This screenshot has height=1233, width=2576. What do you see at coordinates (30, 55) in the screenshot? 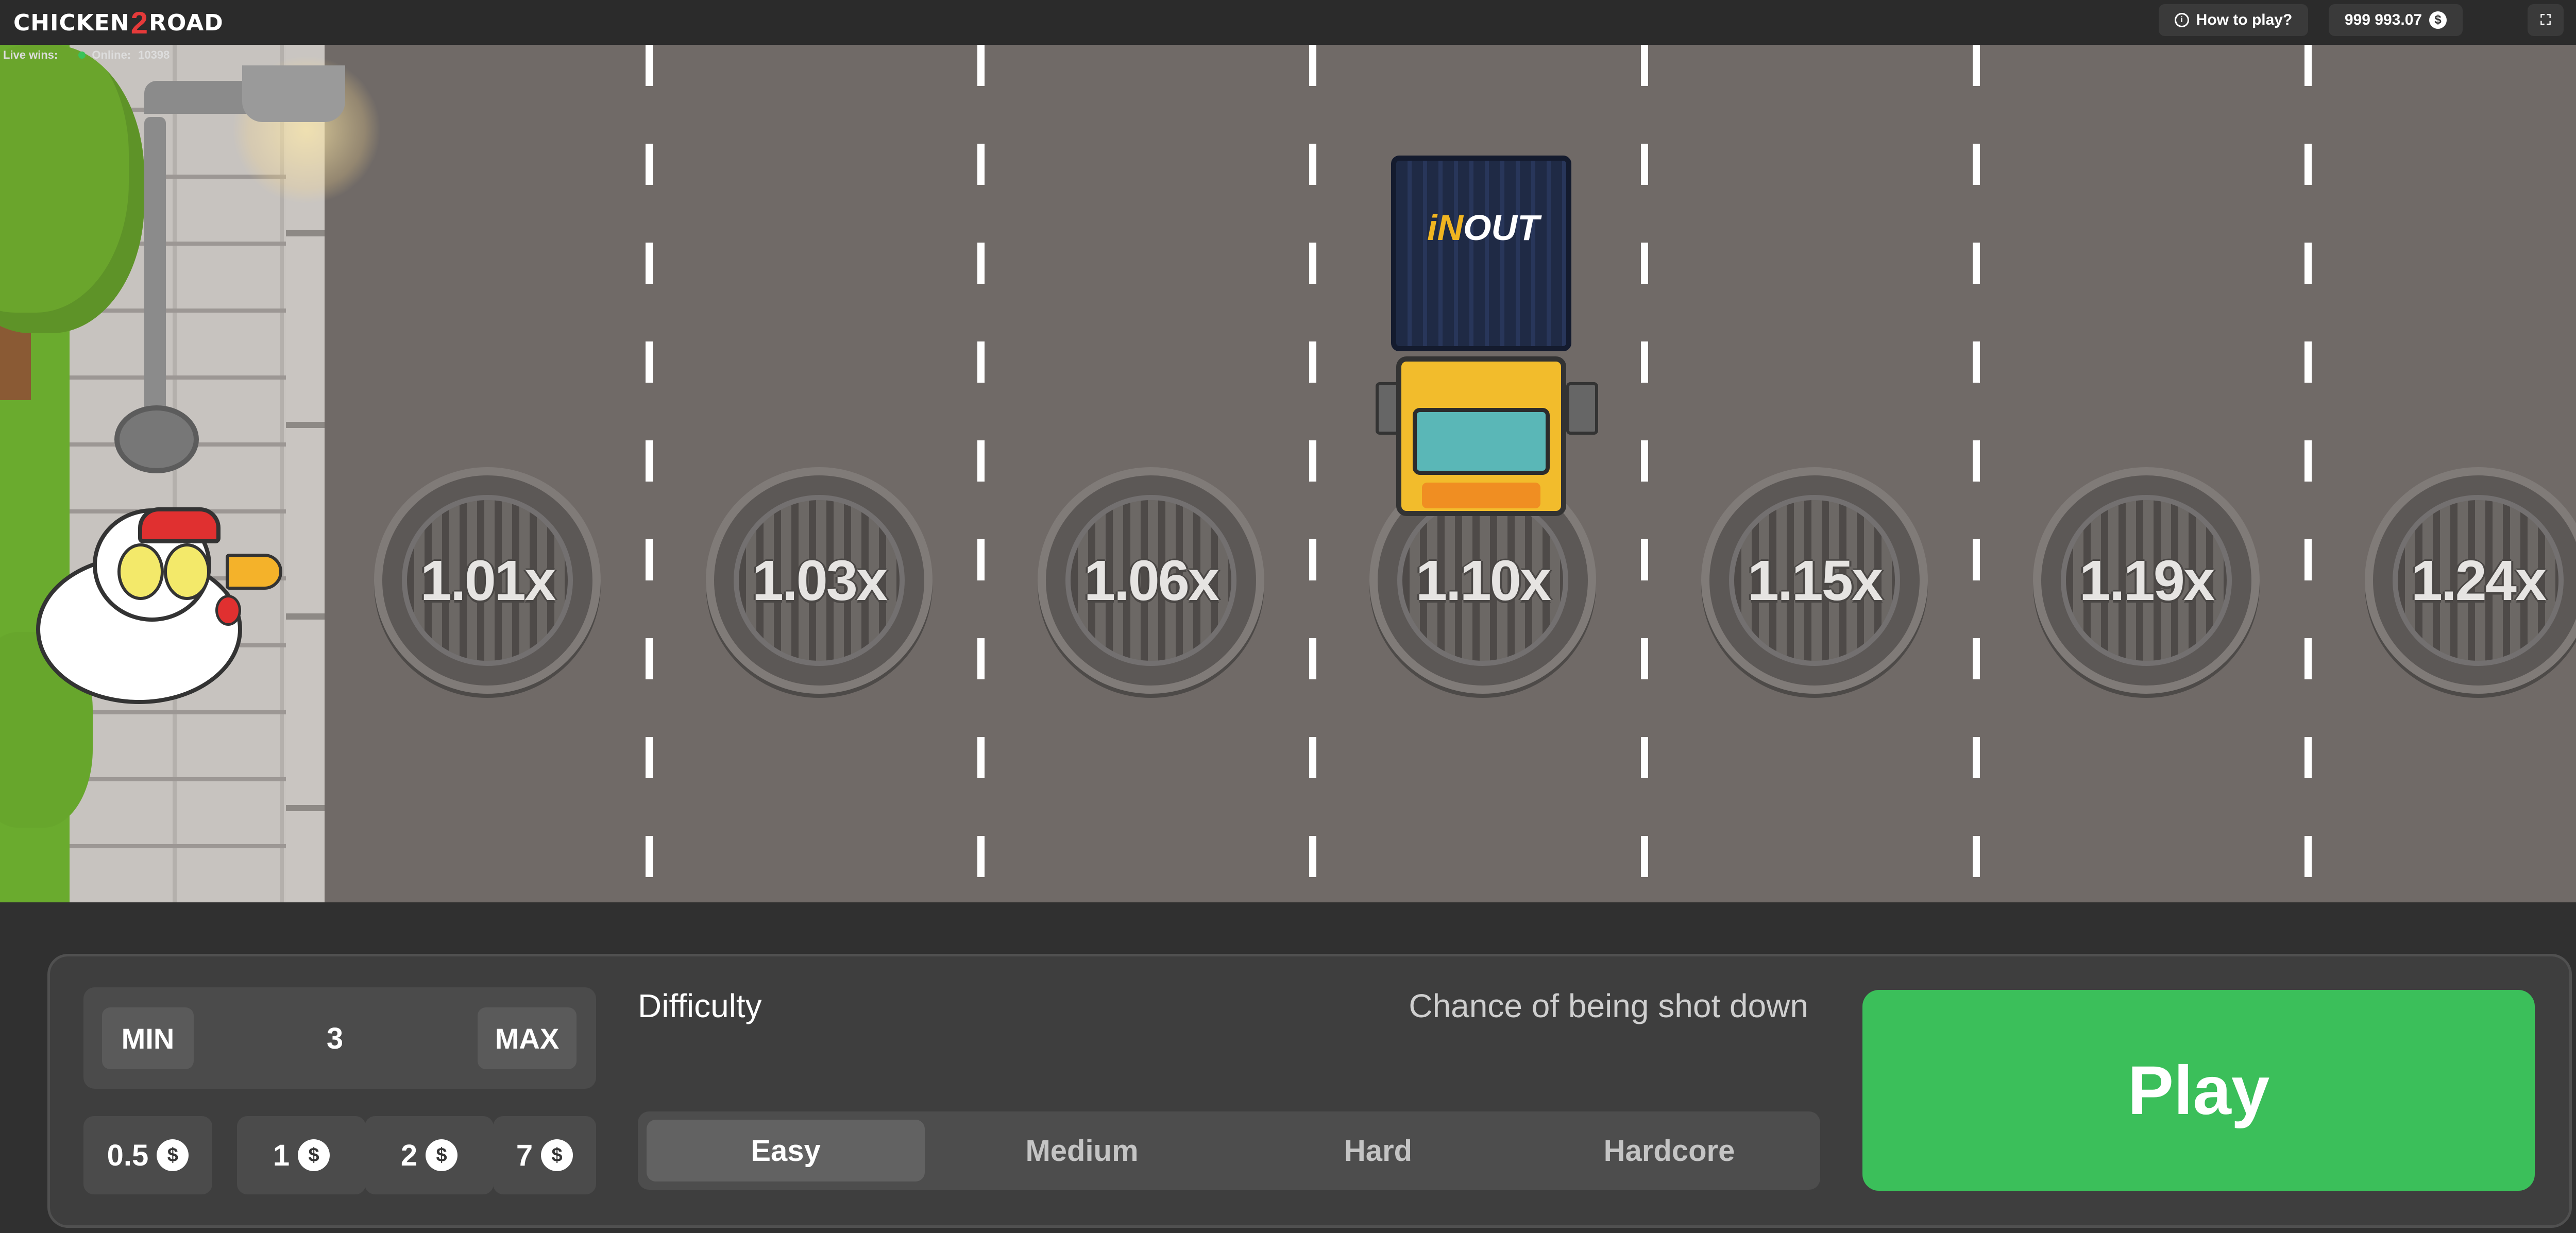
I see `live-wins-label: Live wins:` at bounding box center [30, 55].